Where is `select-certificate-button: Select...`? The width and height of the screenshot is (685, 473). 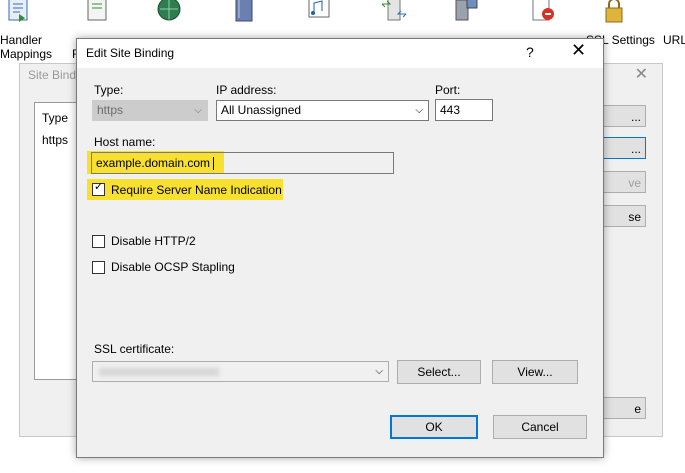
select-certificate-button: Select... is located at coordinates (439, 372).